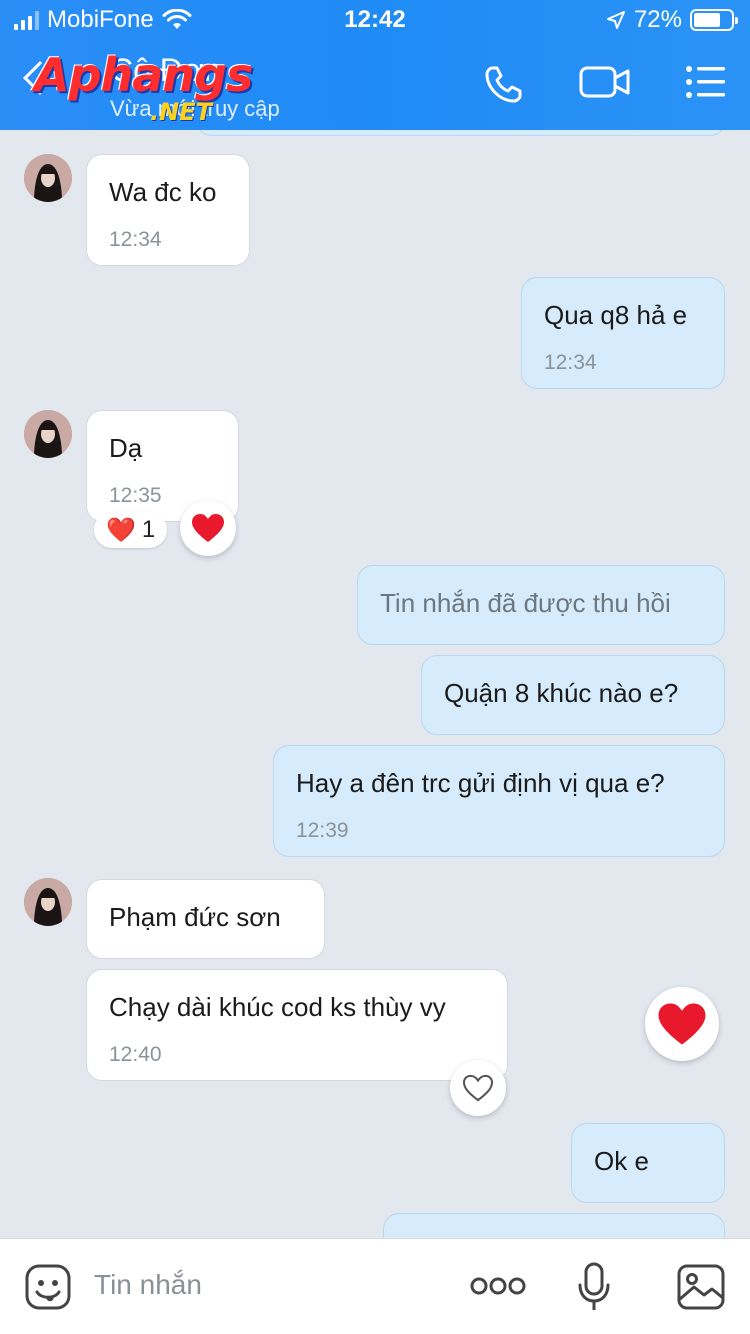 Image resolution: width=750 pixels, height=1334 pixels. What do you see at coordinates (504, 84) in the screenshot?
I see `phone-call-icon` at bounding box center [504, 84].